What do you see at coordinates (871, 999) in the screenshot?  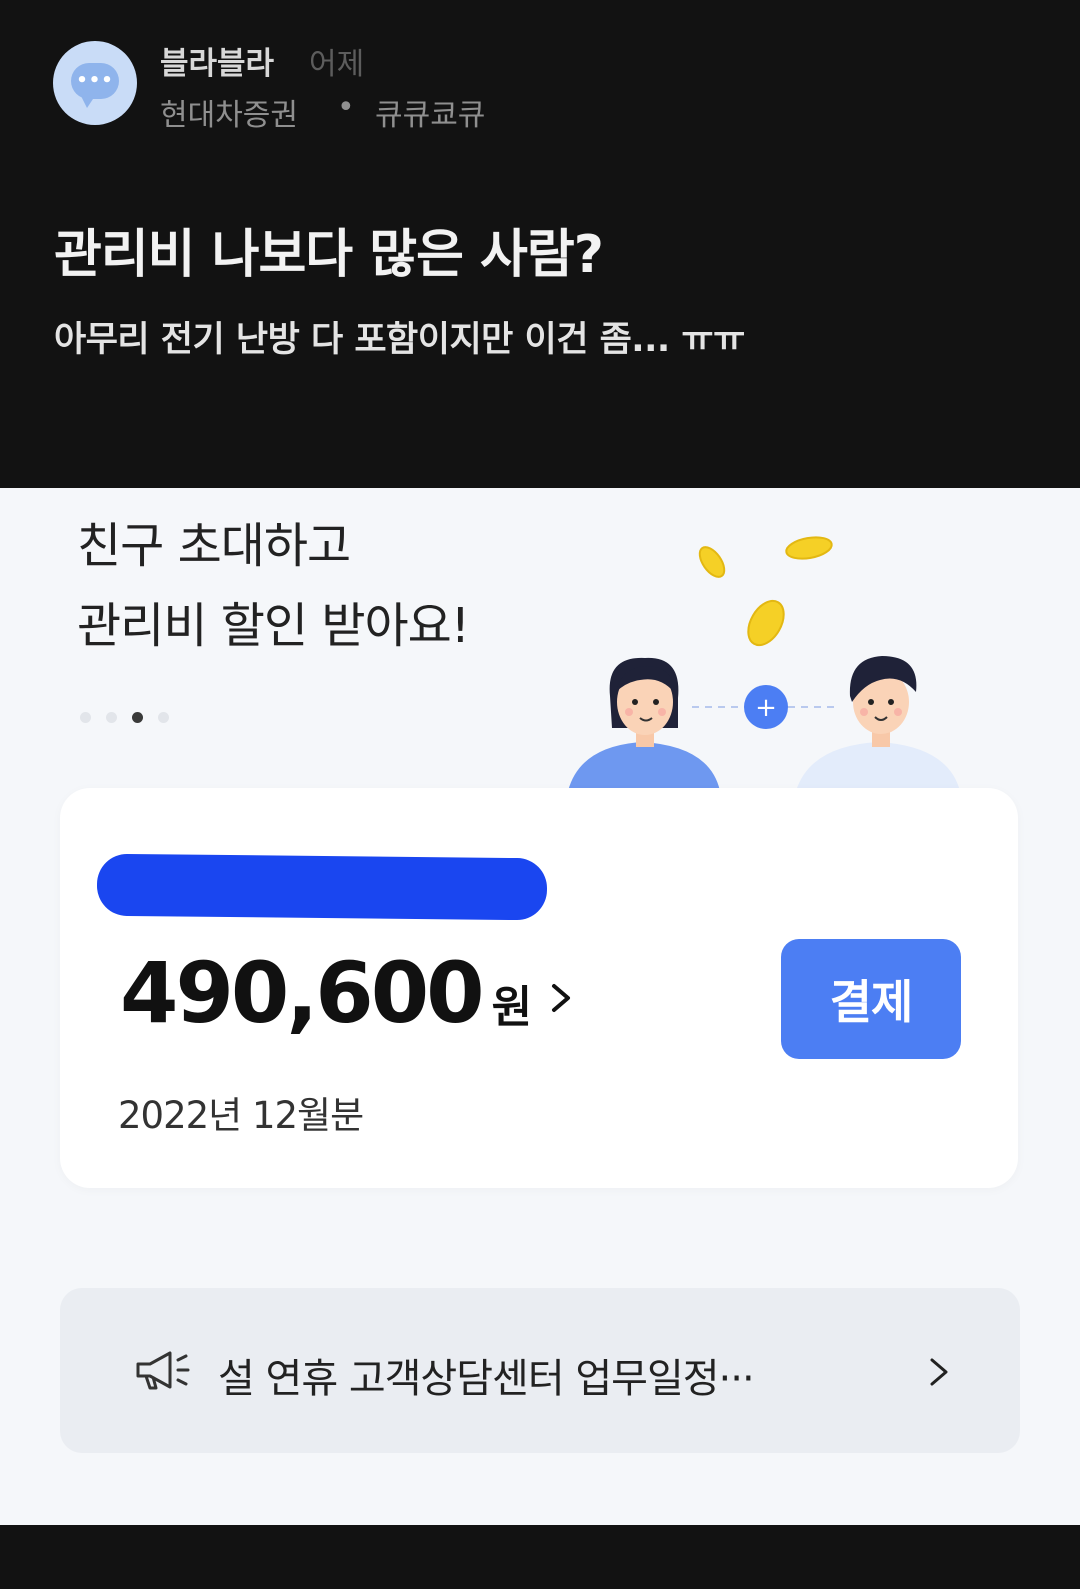 I see `pay-button: 결제` at bounding box center [871, 999].